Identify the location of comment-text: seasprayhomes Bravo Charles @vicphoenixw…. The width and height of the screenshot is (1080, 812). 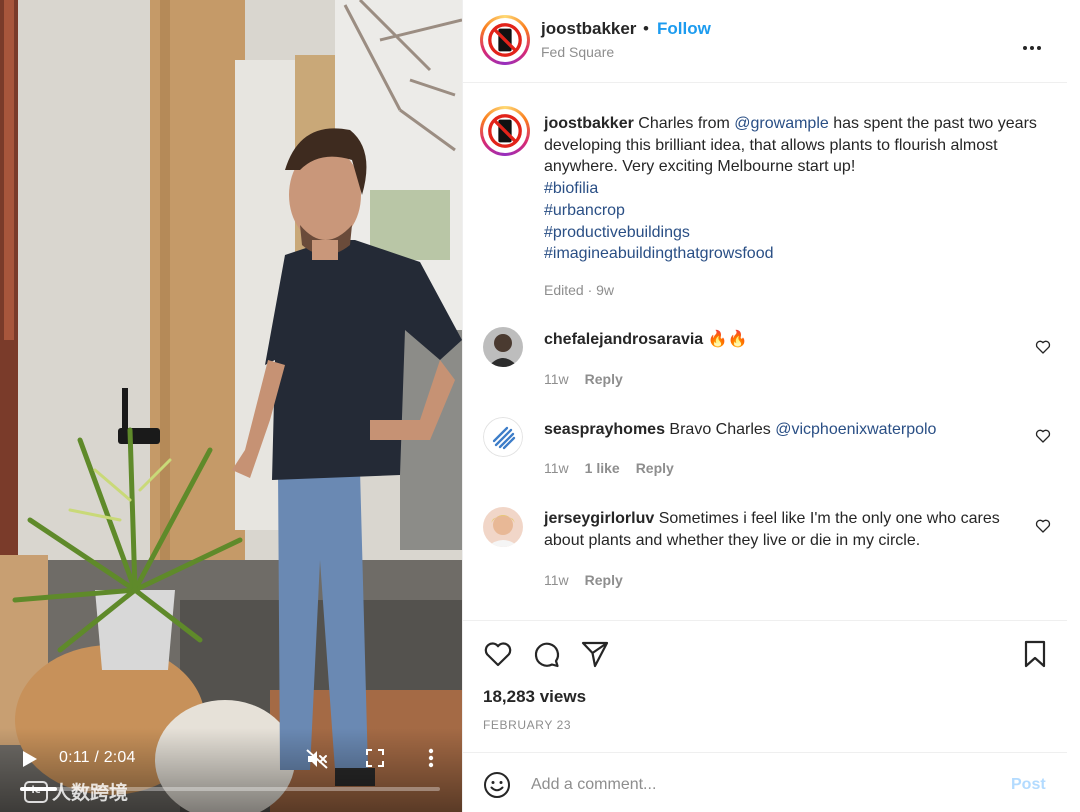
(779, 430).